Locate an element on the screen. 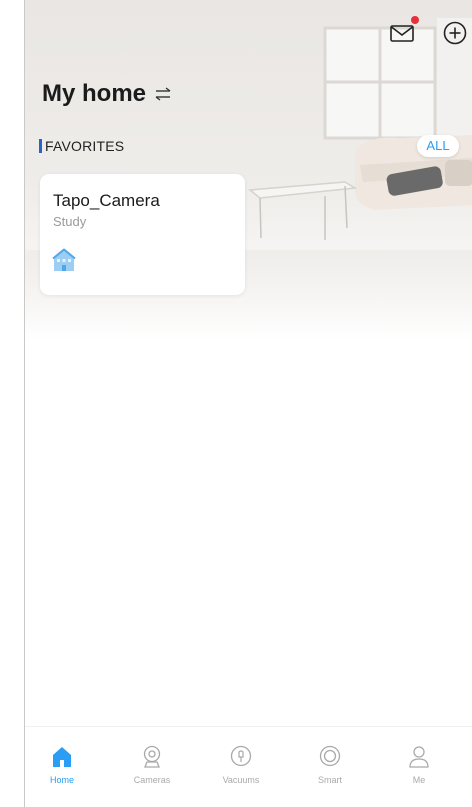  camera-icon is located at coordinates (152, 756).